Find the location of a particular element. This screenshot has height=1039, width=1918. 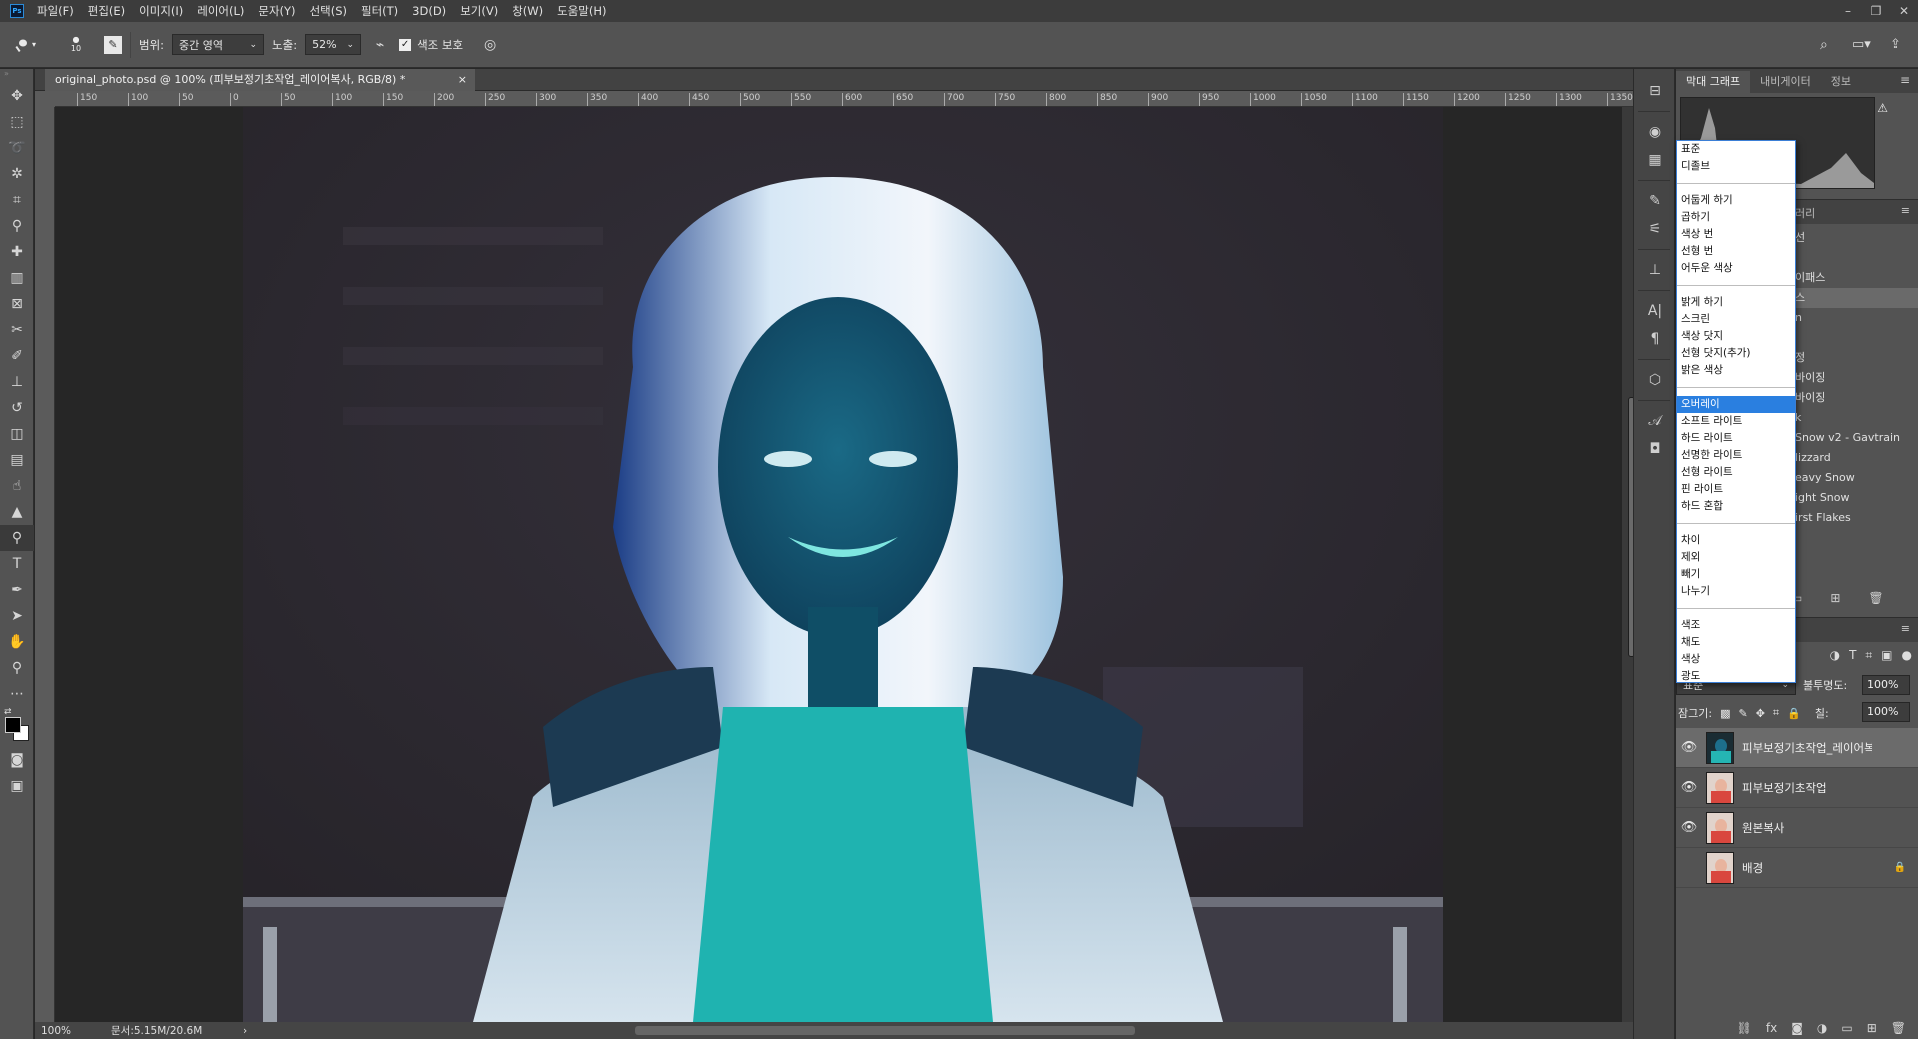

content-aware-move-tool-icon: ✂ is located at coordinates (17, 330).